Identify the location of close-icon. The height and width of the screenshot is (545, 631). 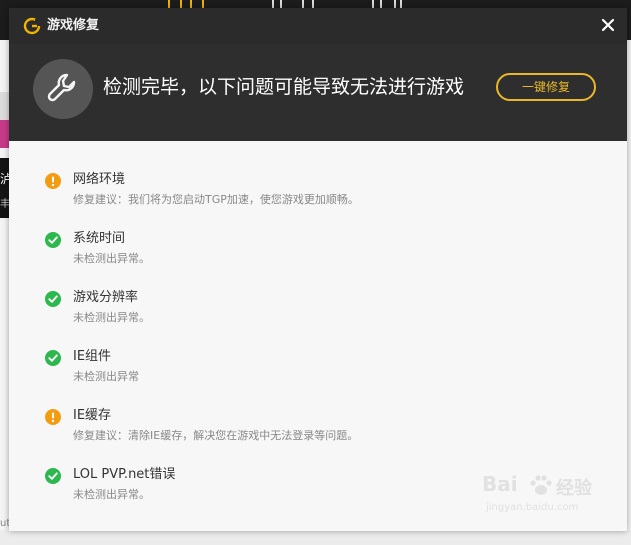
(608, 25).